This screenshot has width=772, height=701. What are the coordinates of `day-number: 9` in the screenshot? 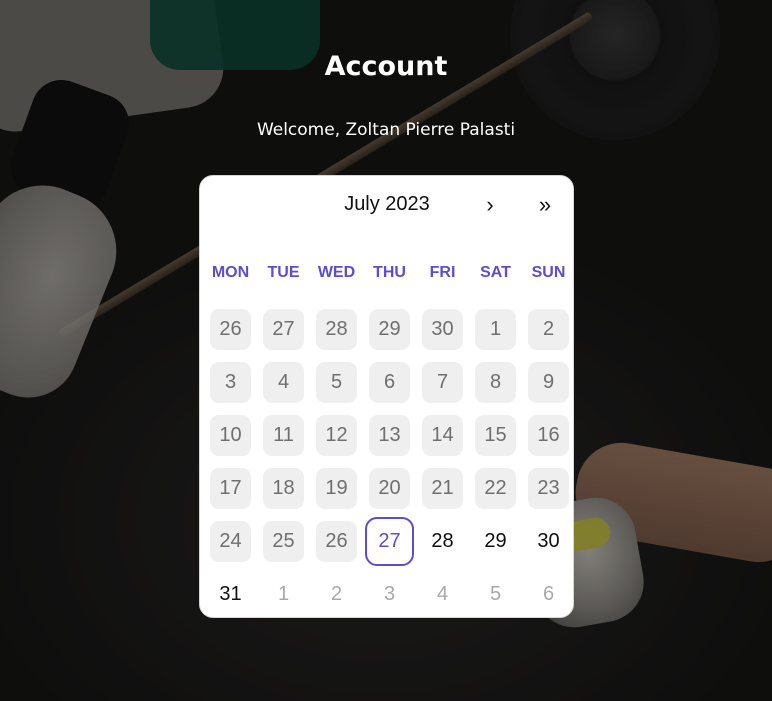 It's located at (548, 382).